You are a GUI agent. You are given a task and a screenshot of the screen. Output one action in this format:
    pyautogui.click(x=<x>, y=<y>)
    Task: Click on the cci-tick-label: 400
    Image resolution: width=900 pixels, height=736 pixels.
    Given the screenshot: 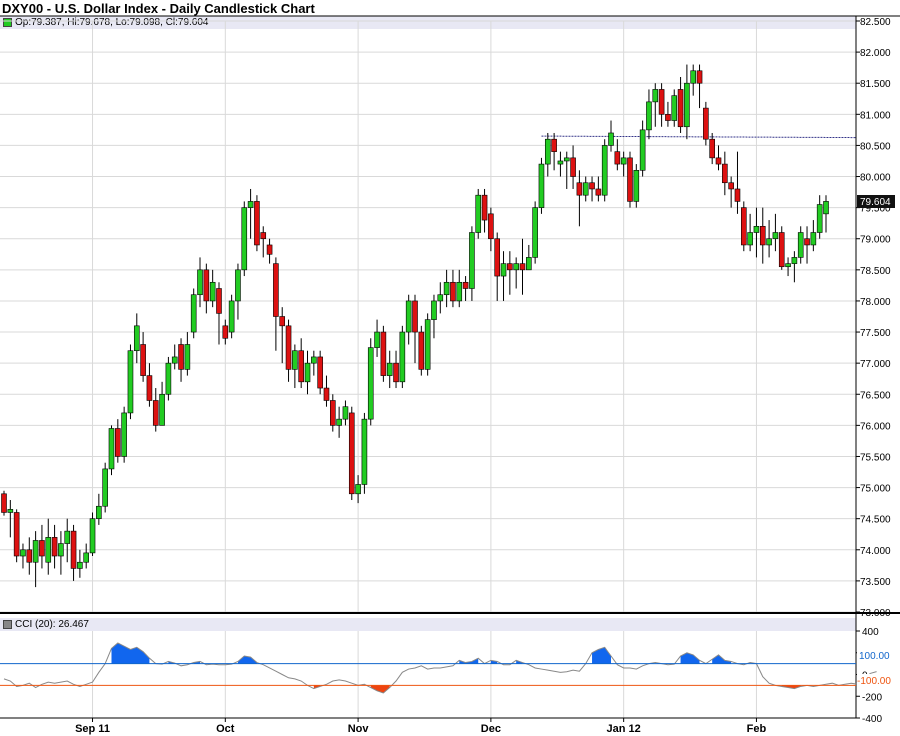 What is the action you would take?
    pyautogui.click(x=870, y=632)
    